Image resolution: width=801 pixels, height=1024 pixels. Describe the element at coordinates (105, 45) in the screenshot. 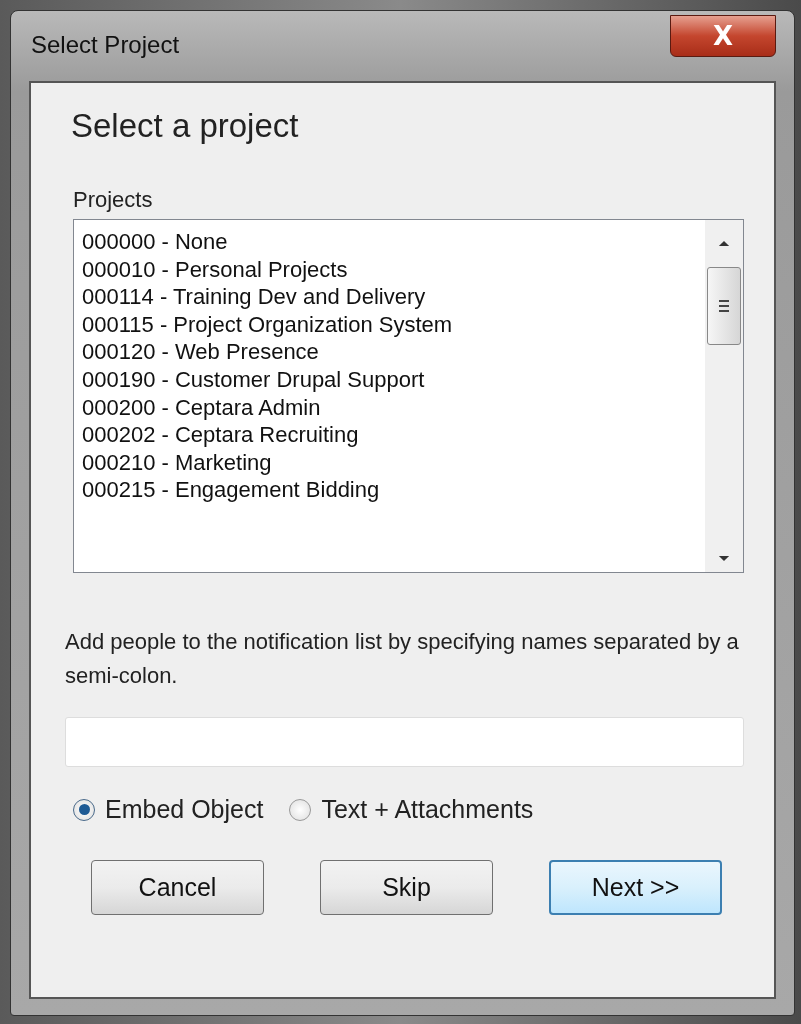

I see `window-title: Select Project` at that location.